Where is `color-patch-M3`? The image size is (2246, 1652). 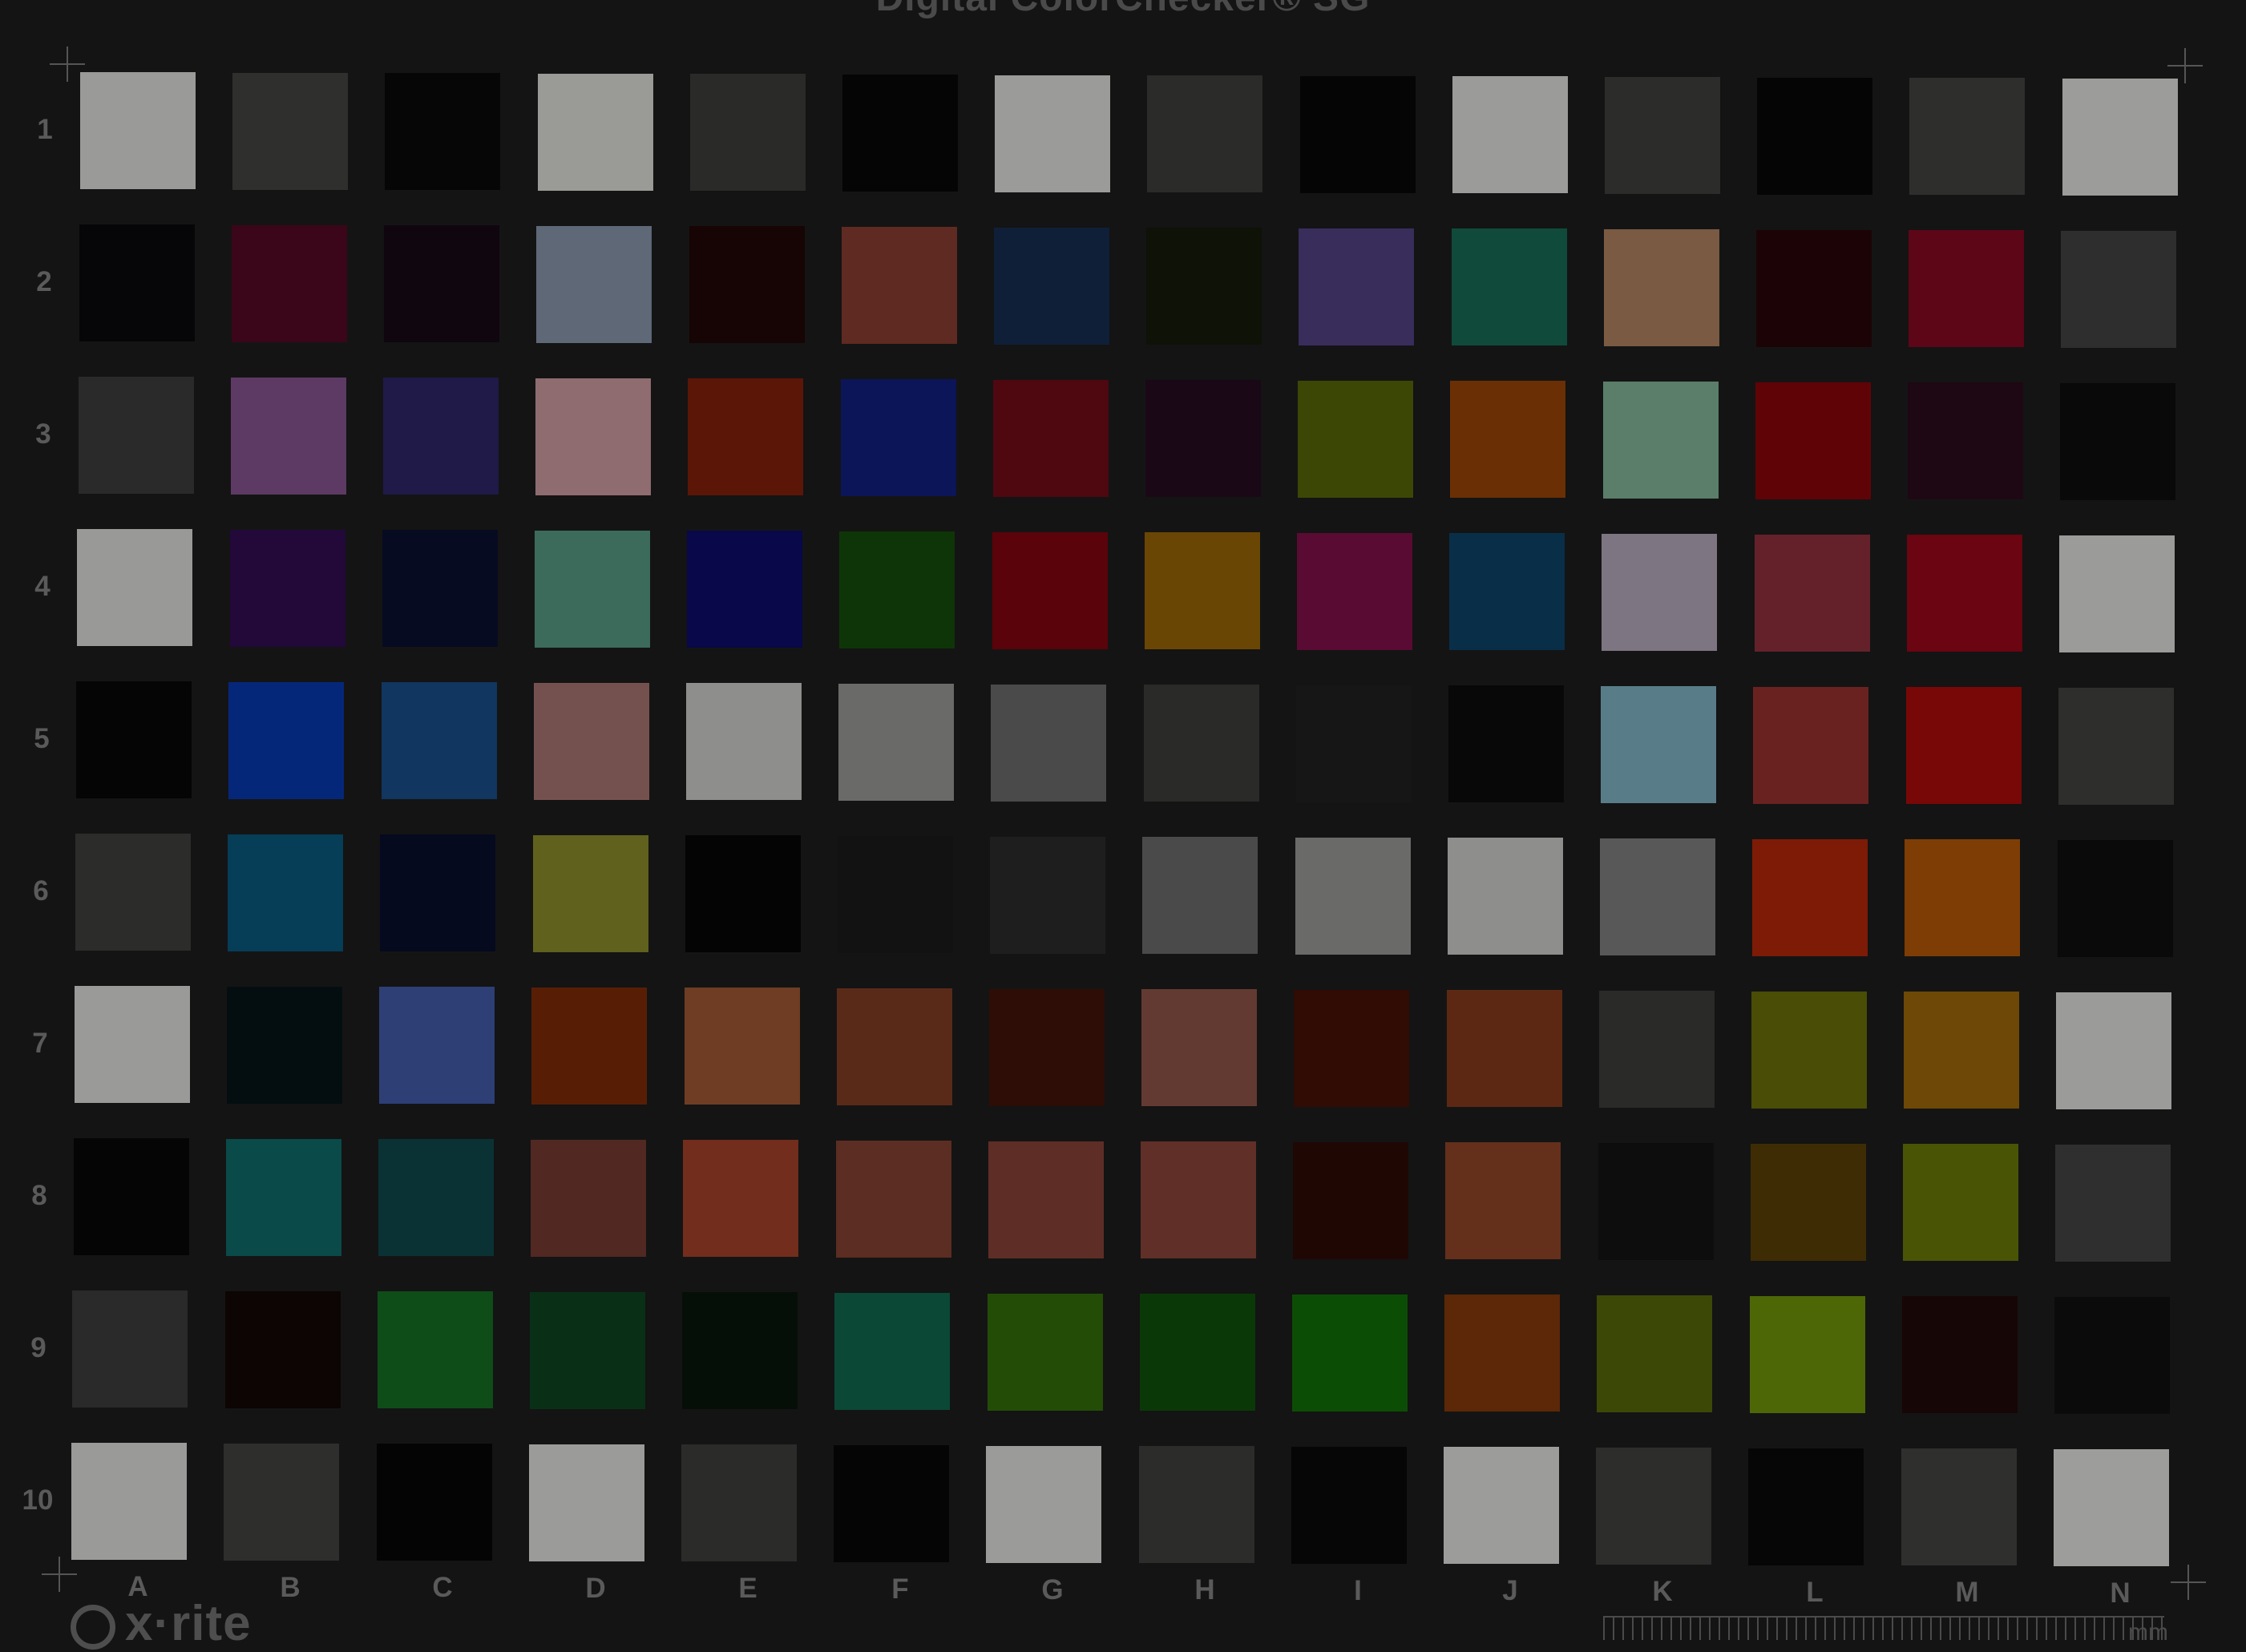
color-patch-M3 is located at coordinates (1965, 440).